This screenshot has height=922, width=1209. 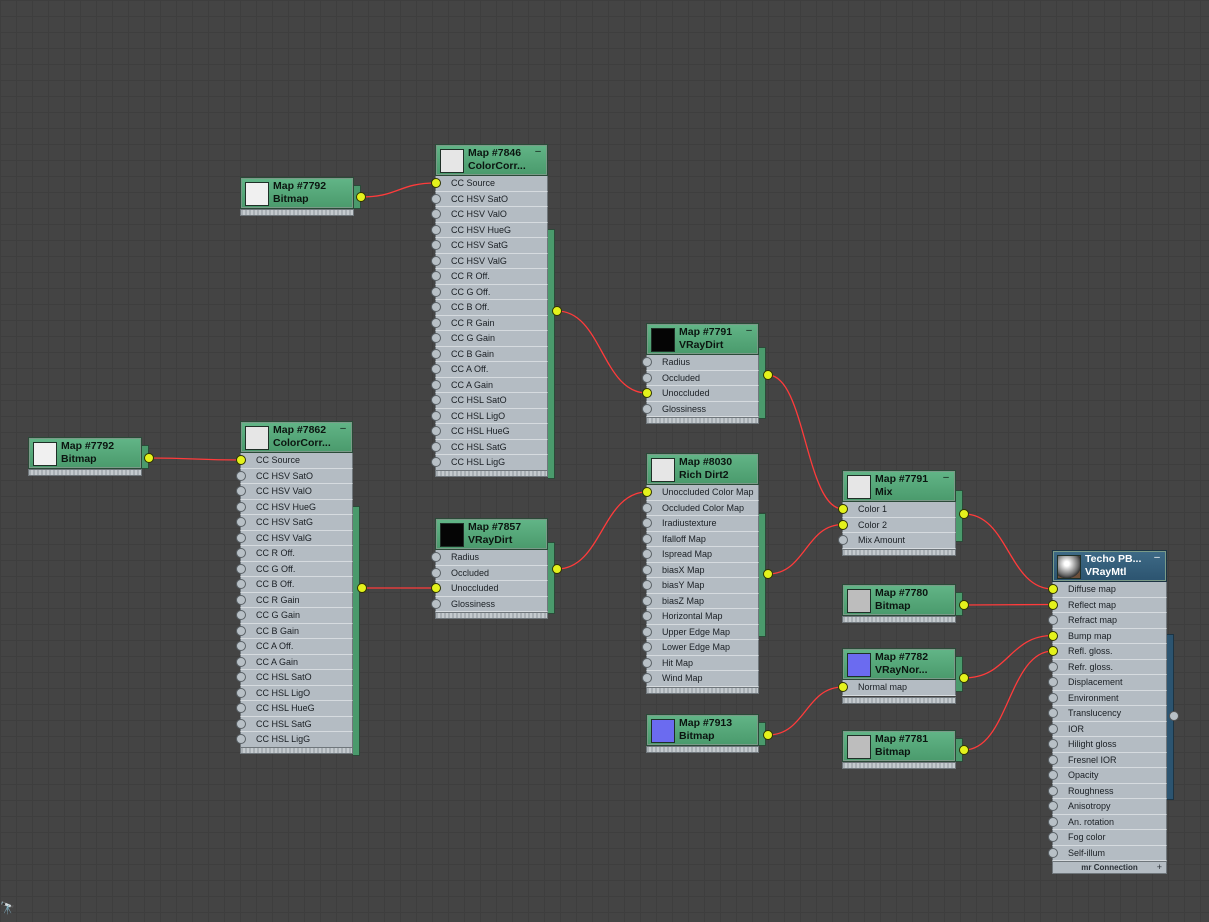 What do you see at coordinates (899, 746) in the screenshot?
I see `node-header: Map #7781 Bitmap` at bounding box center [899, 746].